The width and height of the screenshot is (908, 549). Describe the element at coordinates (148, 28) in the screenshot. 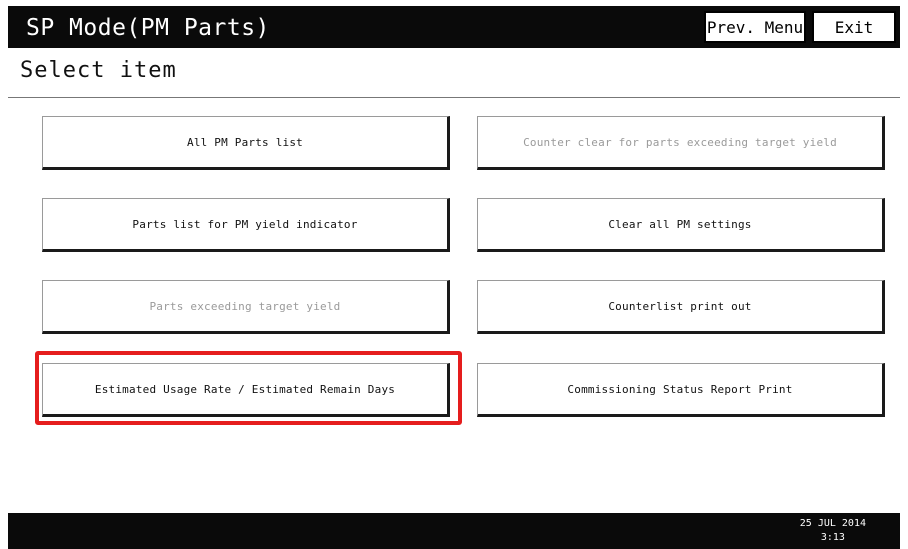

I see `screen-title: SP Mode(PM Parts)` at that location.